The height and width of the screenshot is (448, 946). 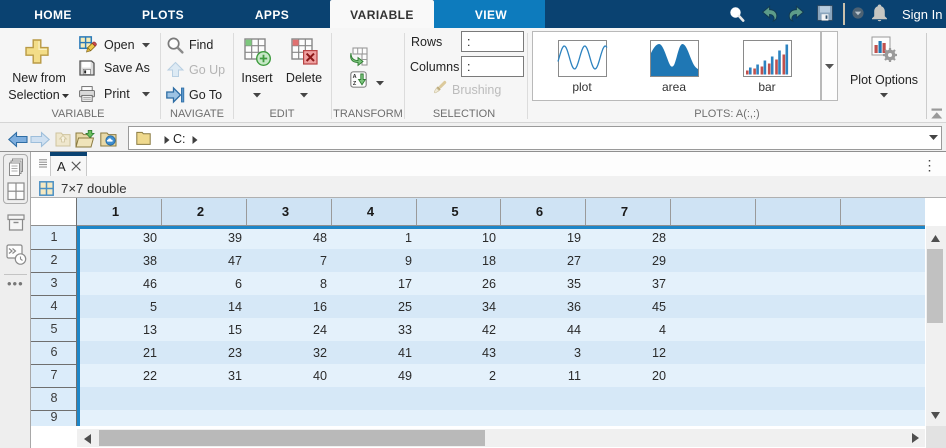 I want to click on svg-text: A, so click(x=355, y=77).